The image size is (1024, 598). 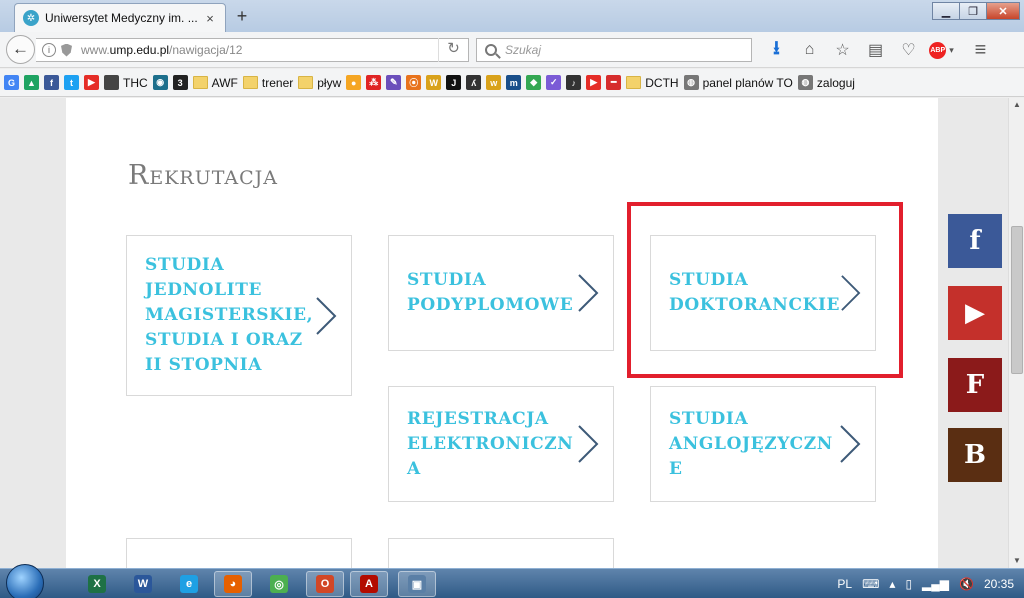 What do you see at coordinates (374, 83) in the screenshot?
I see `bookmark-item: ⁂` at bounding box center [374, 83].